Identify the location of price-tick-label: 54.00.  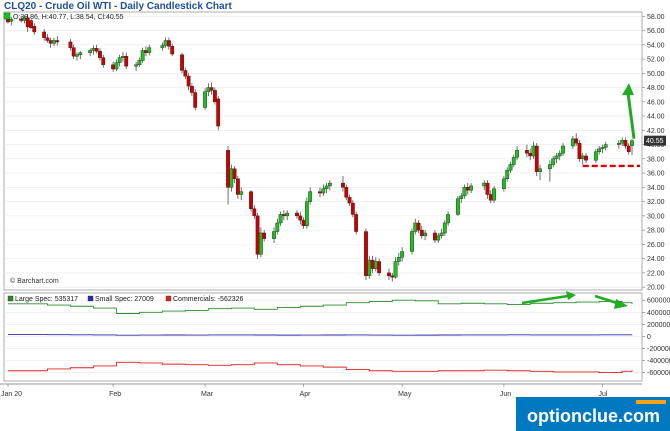
(656, 45).